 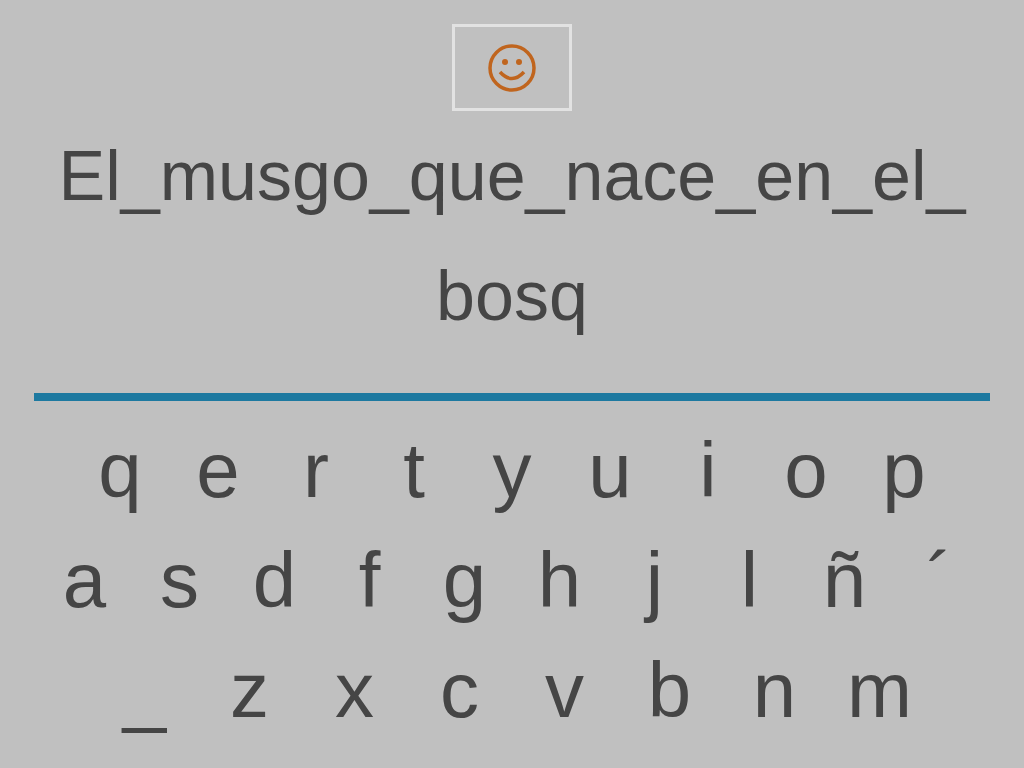 I want to click on letter-key: z, so click(x=249, y=690).